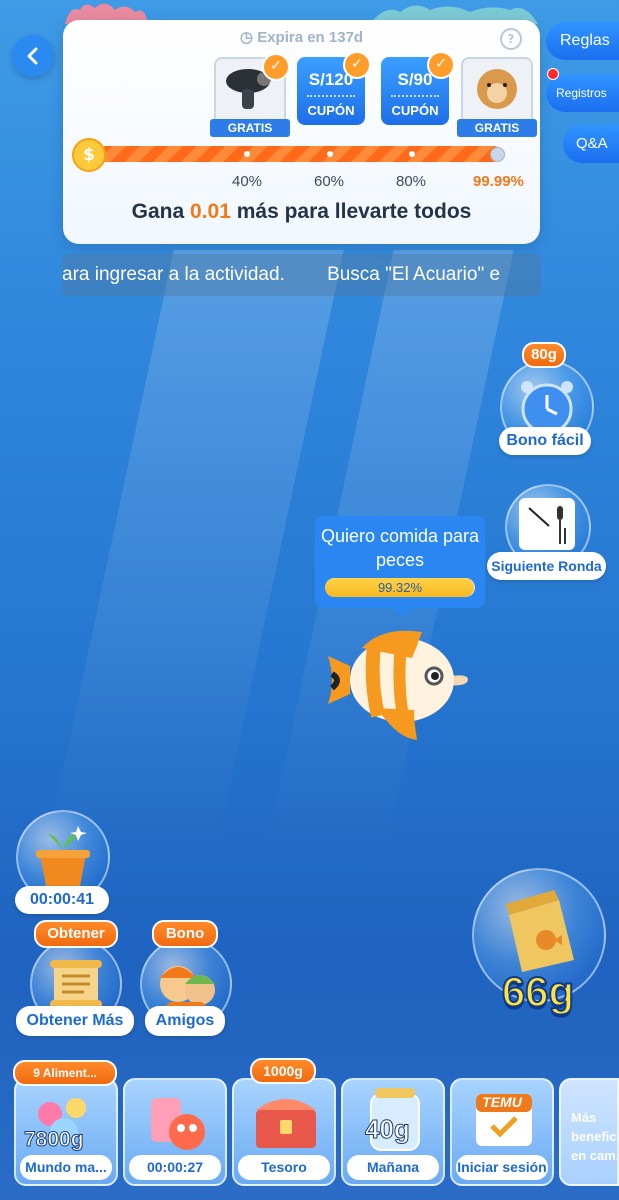 The width and height of the screenshot is (619, 1200). I want to click on drink-crab-icon, so click(178, 1124).